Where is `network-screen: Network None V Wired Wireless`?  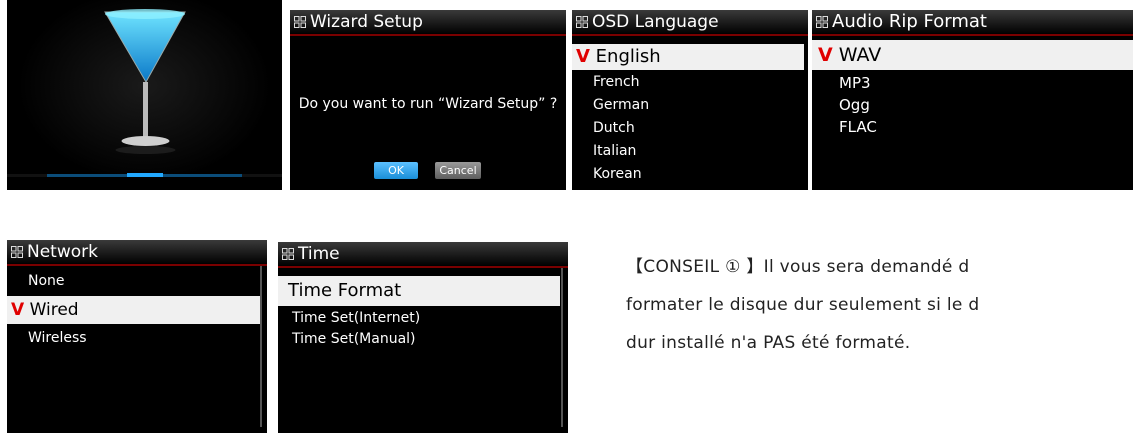
network-screen: Network None V Wired Wireless is located at coordinates (137, 336).